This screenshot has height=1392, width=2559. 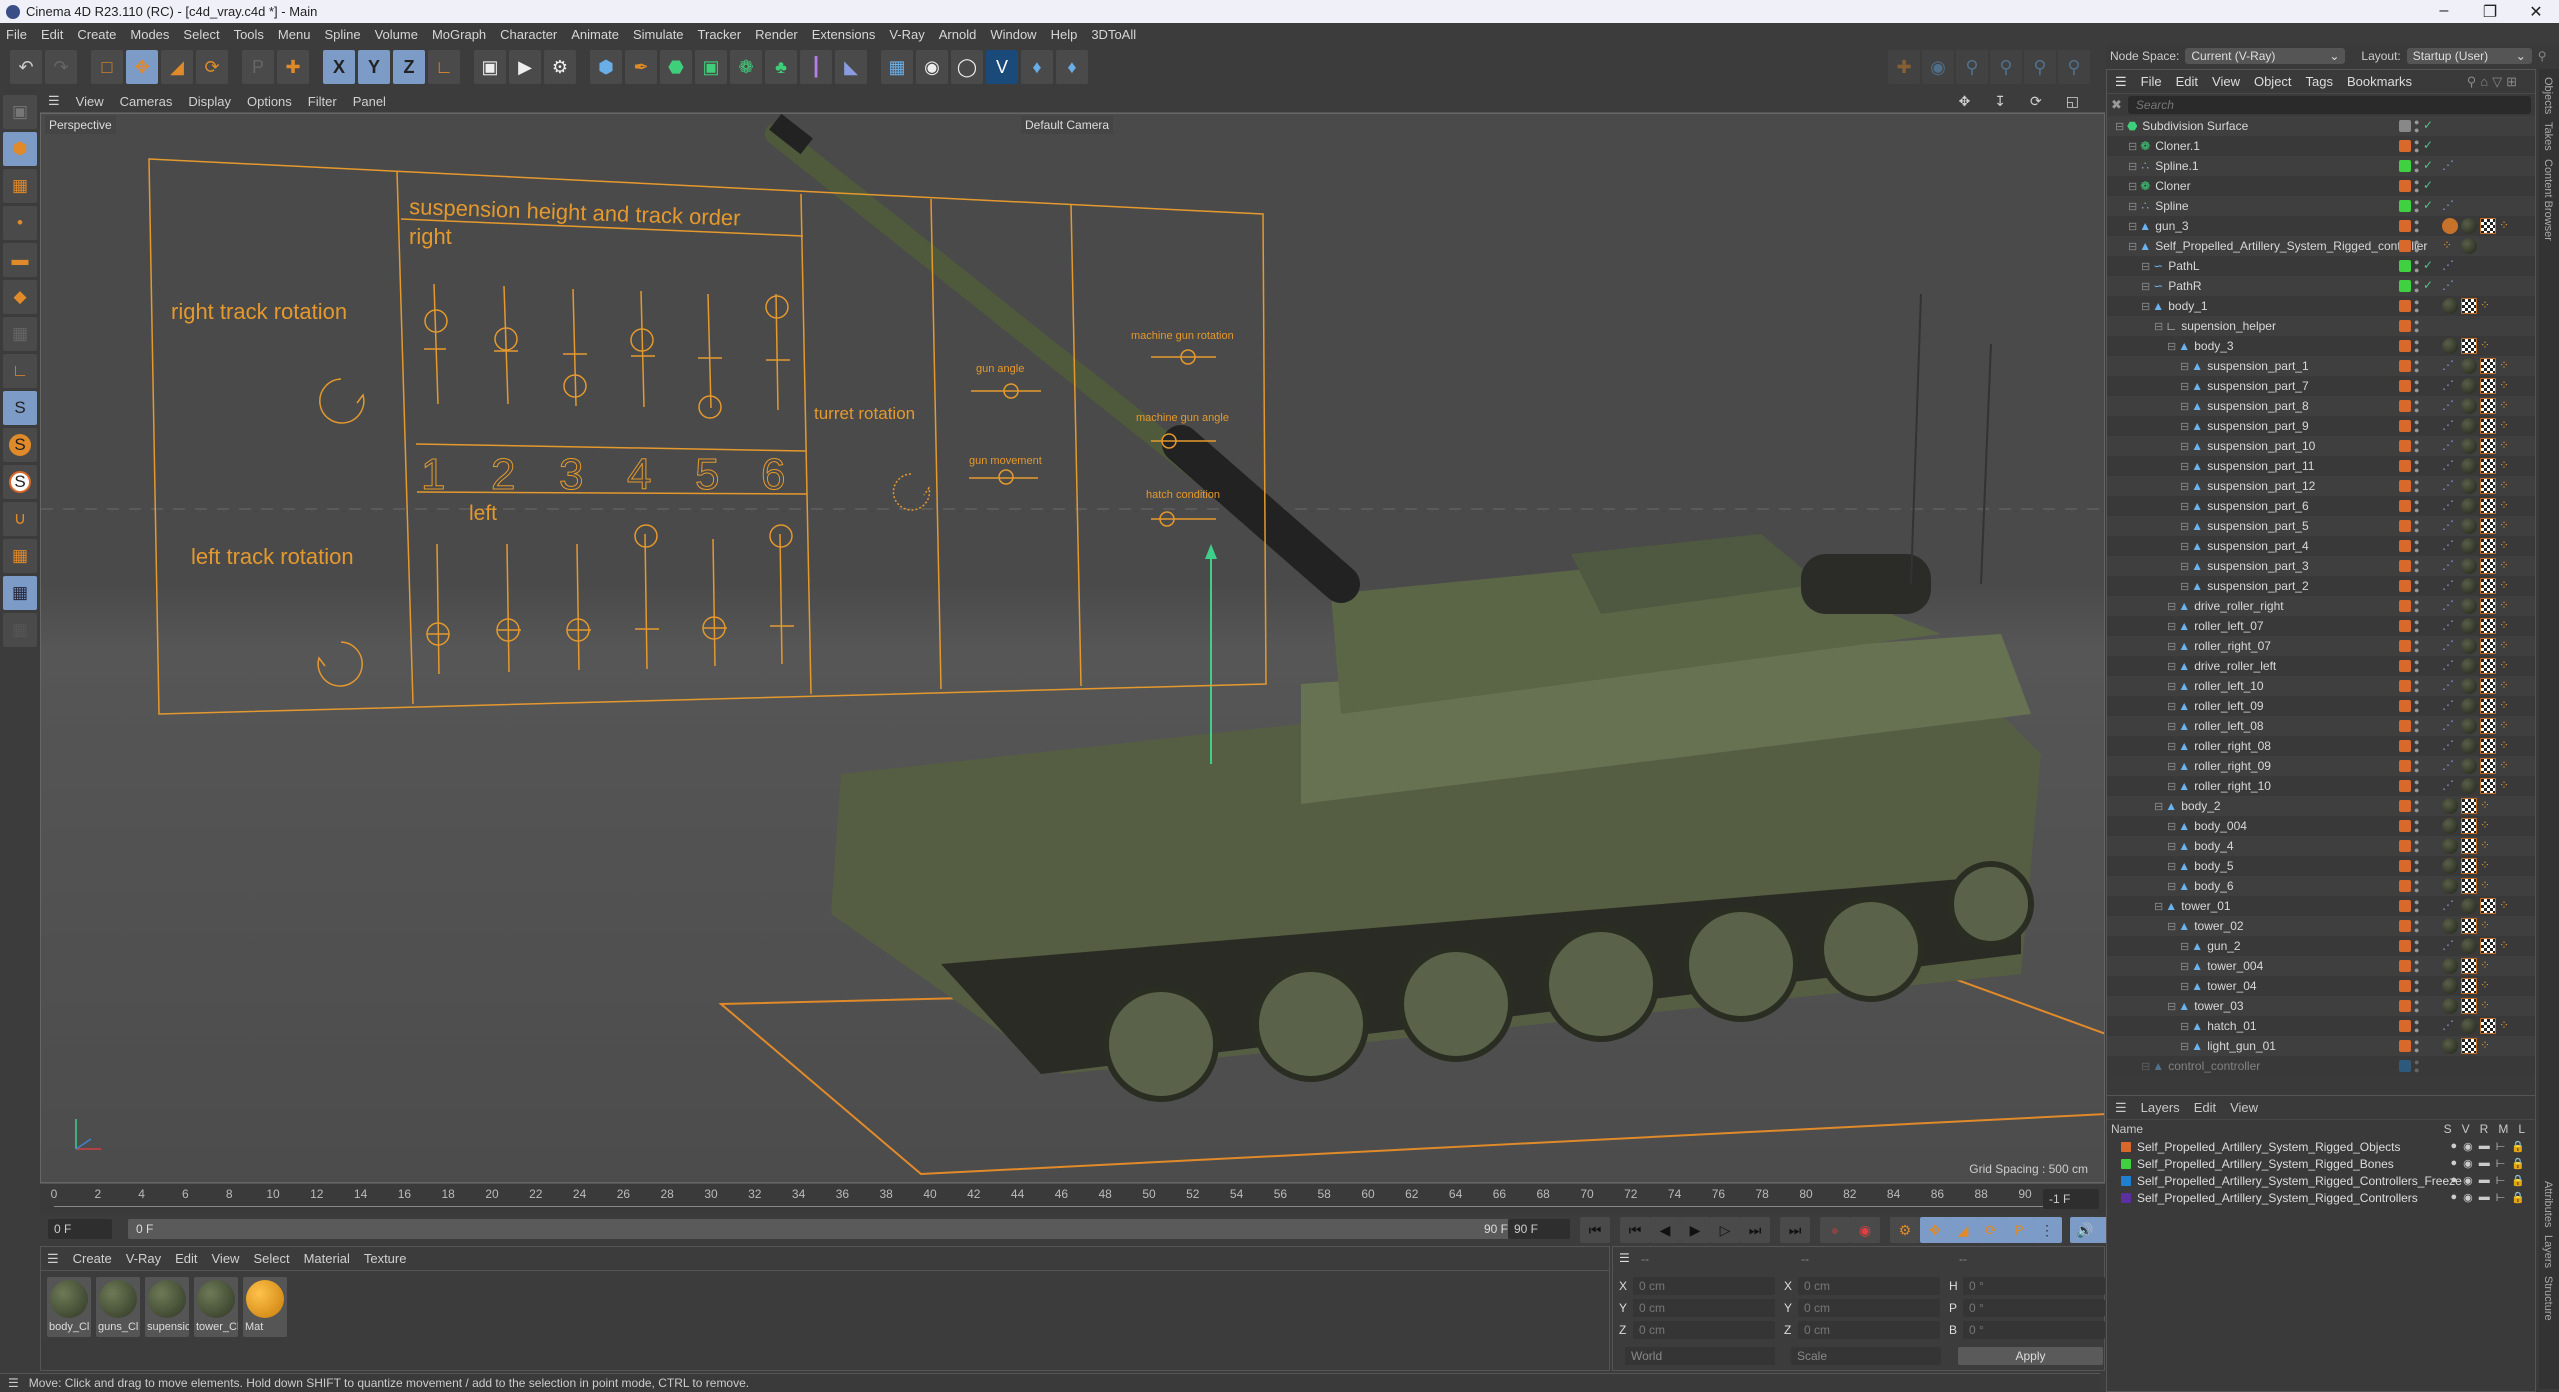 I want to click on menu-help: Help, so click(x=1064, y=34).